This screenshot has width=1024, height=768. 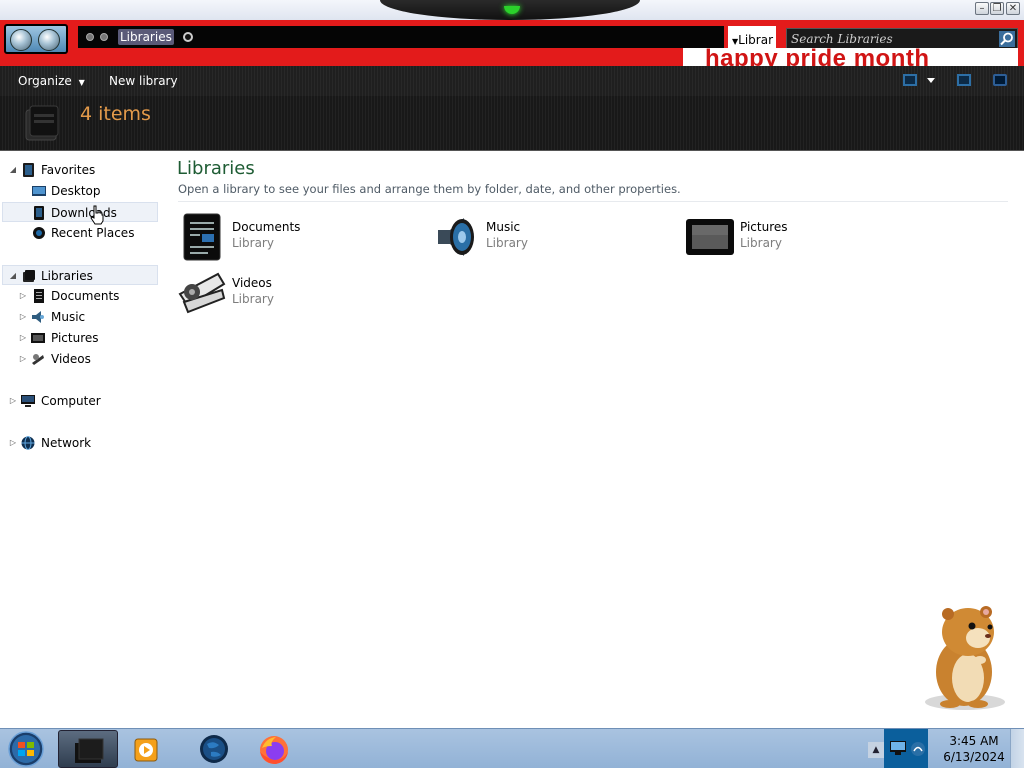 I want to click on search-input, so click(x=892, y=39).